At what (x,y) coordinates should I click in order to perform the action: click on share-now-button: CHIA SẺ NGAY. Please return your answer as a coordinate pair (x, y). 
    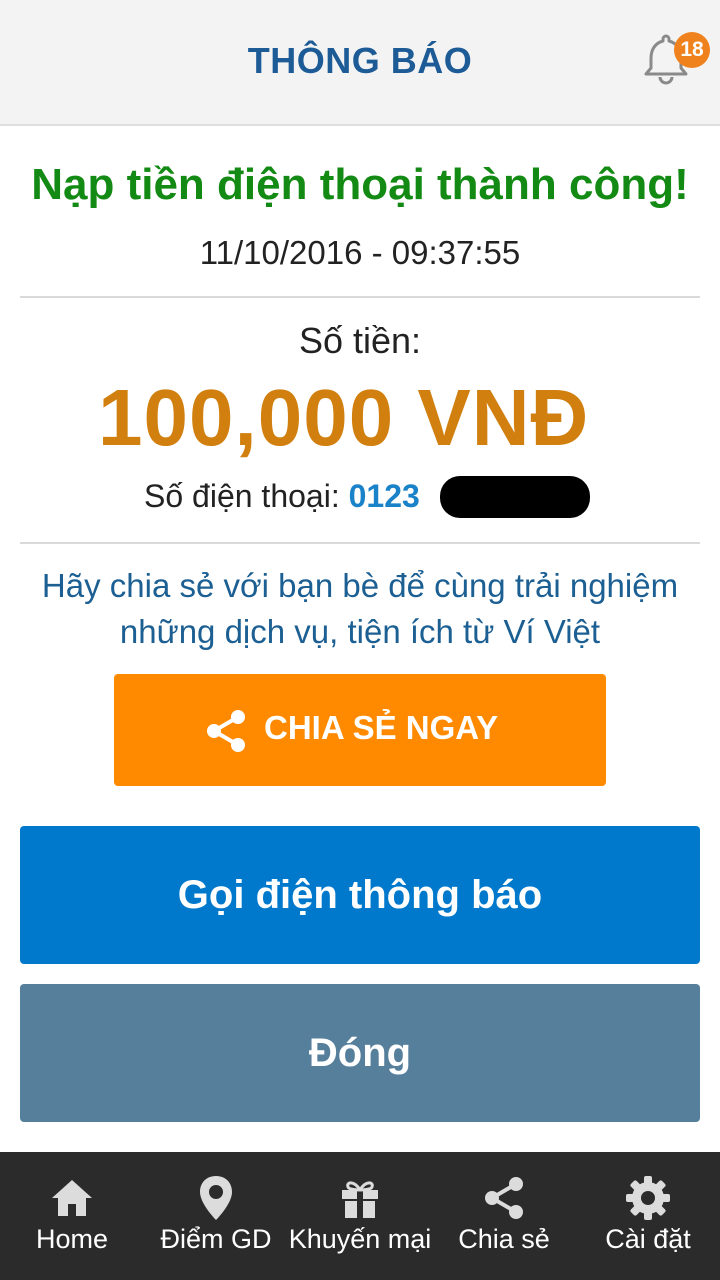
    Looking at the image, I should click on (360, 730).